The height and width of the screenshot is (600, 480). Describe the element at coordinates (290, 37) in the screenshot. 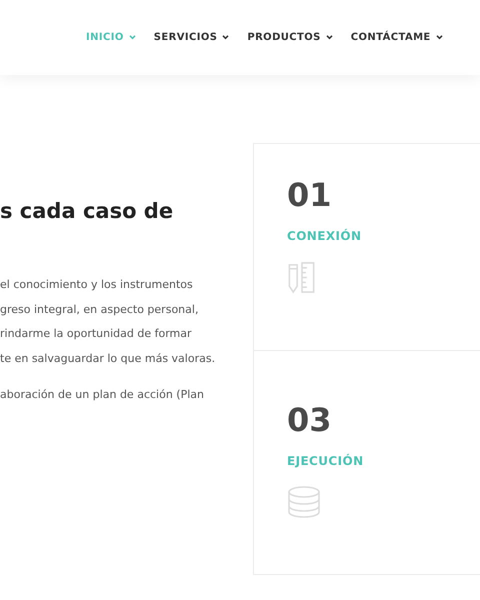

I see `nav-link: PRODUCTOS` at that location.